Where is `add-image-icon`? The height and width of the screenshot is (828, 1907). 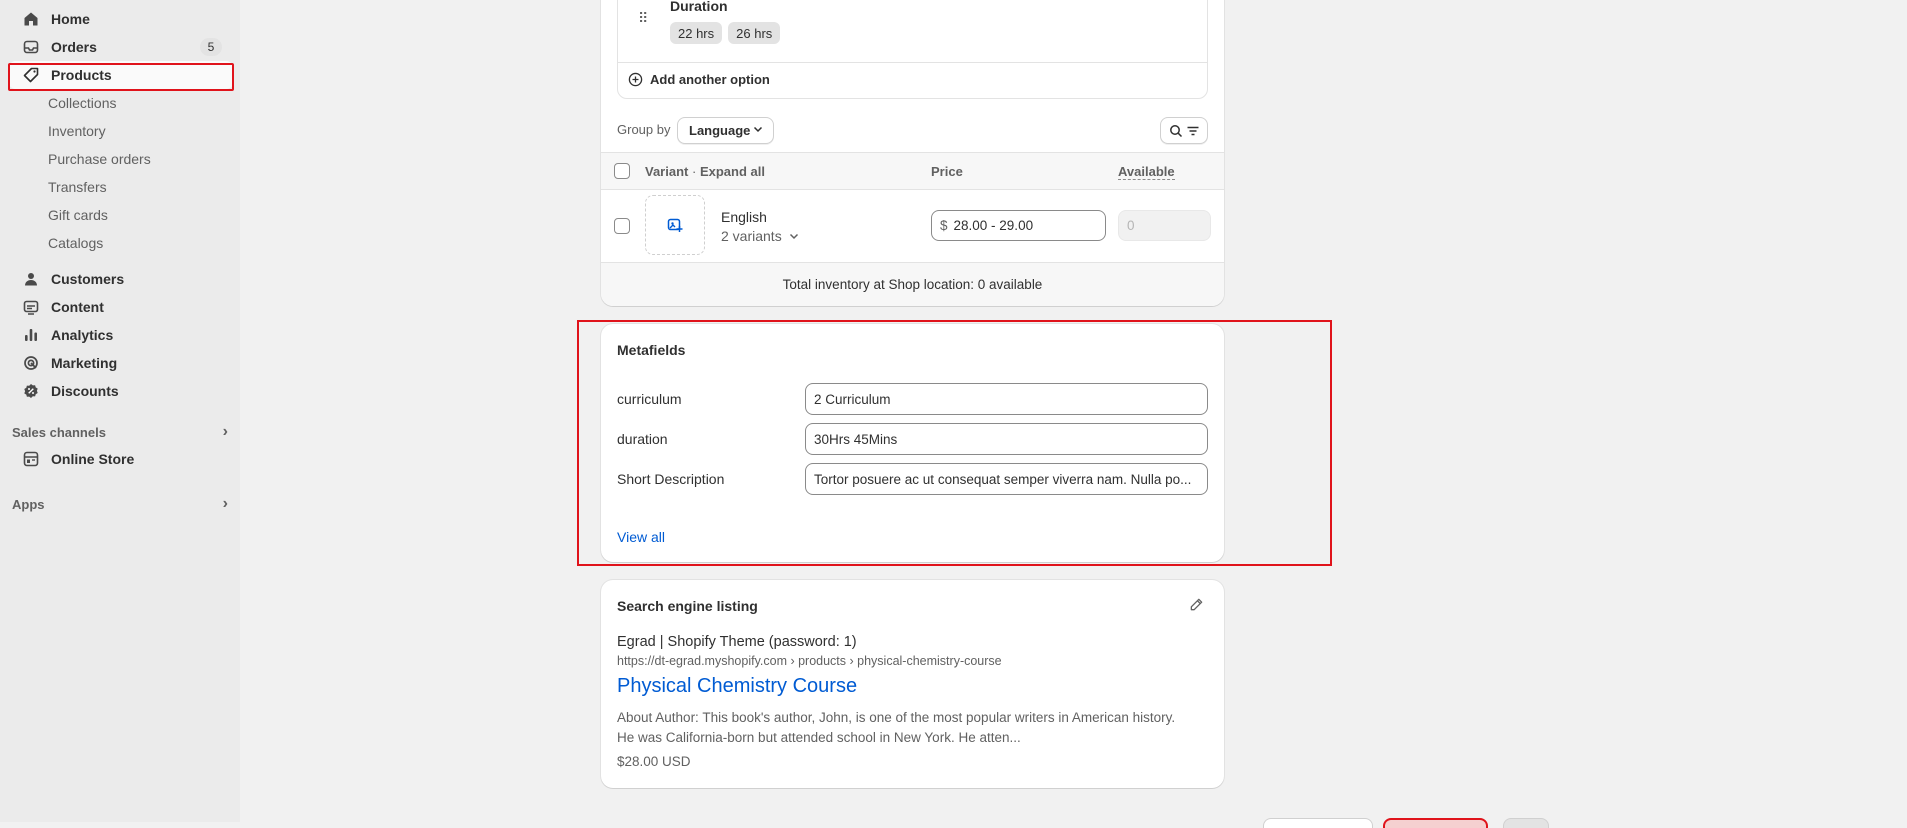
add-image-icon is located at coordinates (675, 225).